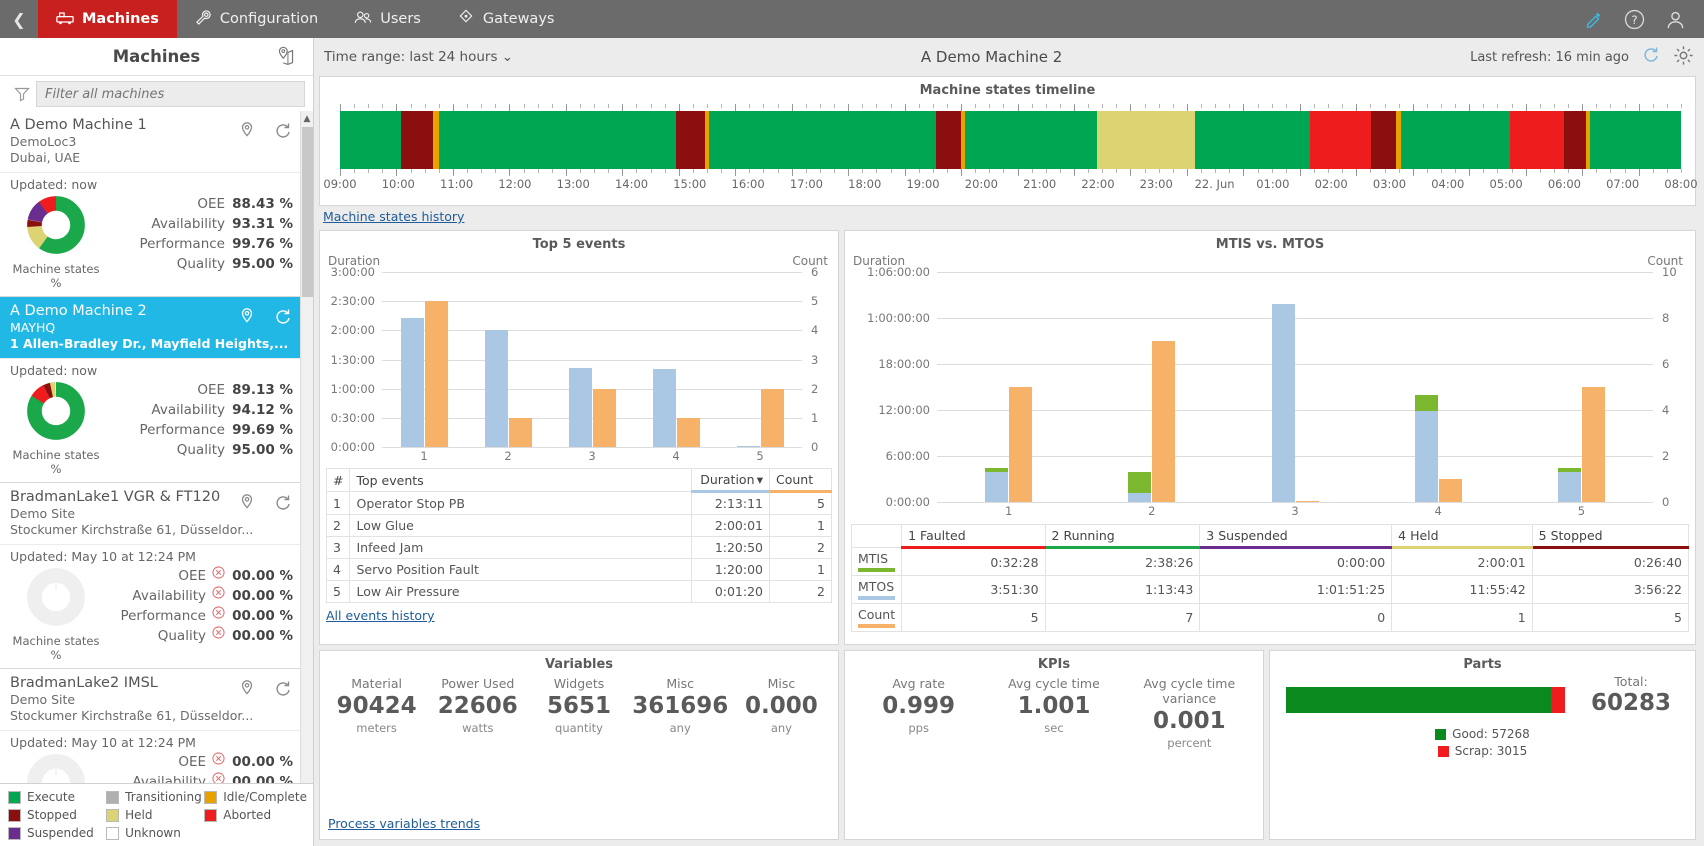  What do you see at coordinates (418, 57) in the screenshot?
I see `time-range-selector: Time range: last 24 hours ⌄` at bounding box center [418, 57].